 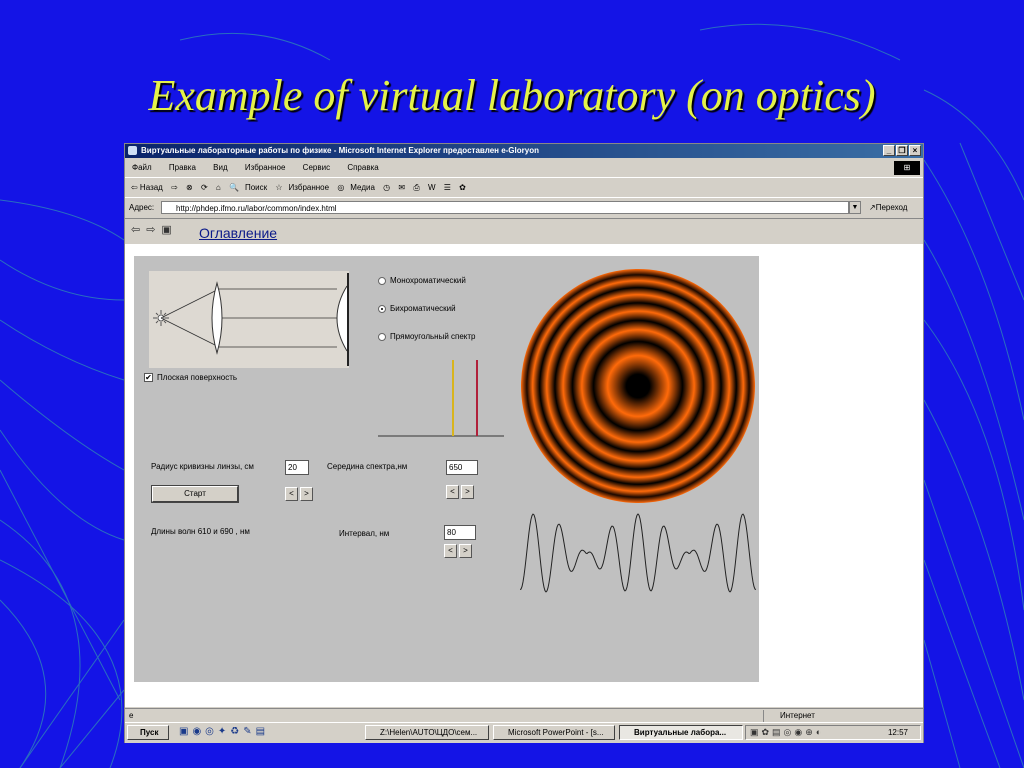 What do you see at coordinates (220, 167) in the screenshot?
I see `menu-view: Вид` at bounding box center [220, 167].